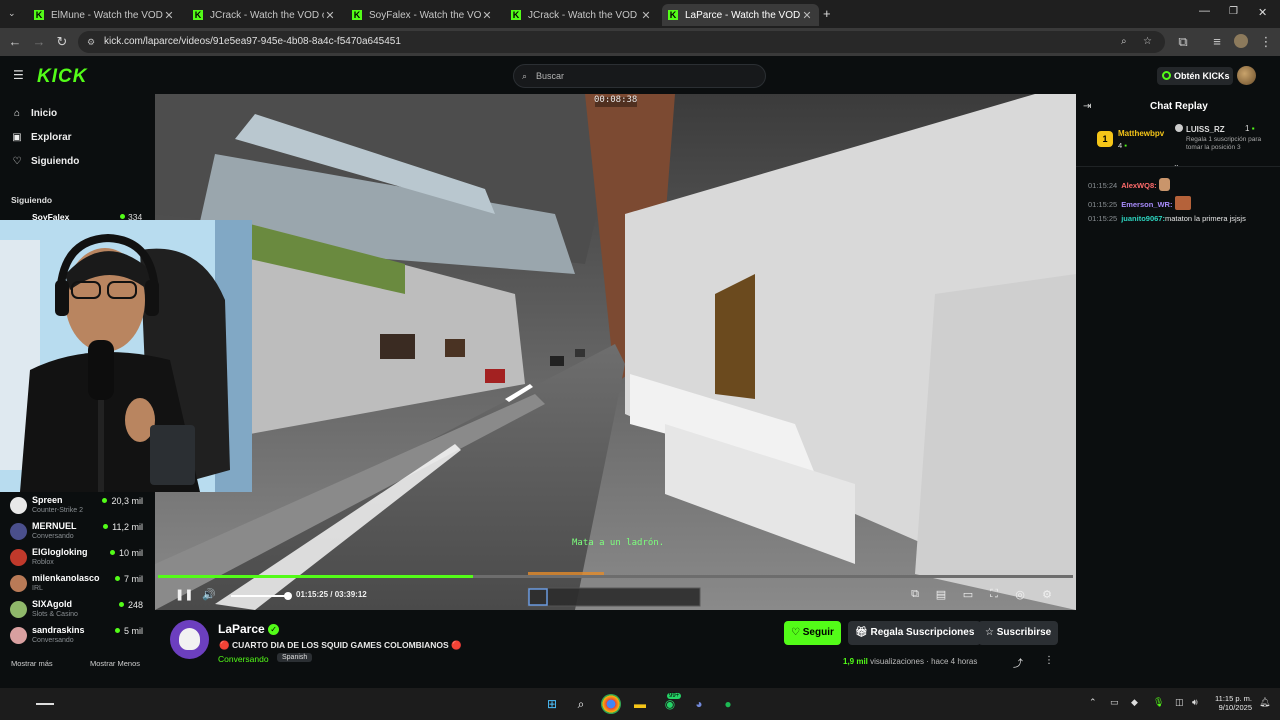  What do you see at coordinates (104, 15) in the screenshot?
I see `browser-tab: K ElMune - Watch the VOD on Ki ✕` at bounding box center [104, 15].